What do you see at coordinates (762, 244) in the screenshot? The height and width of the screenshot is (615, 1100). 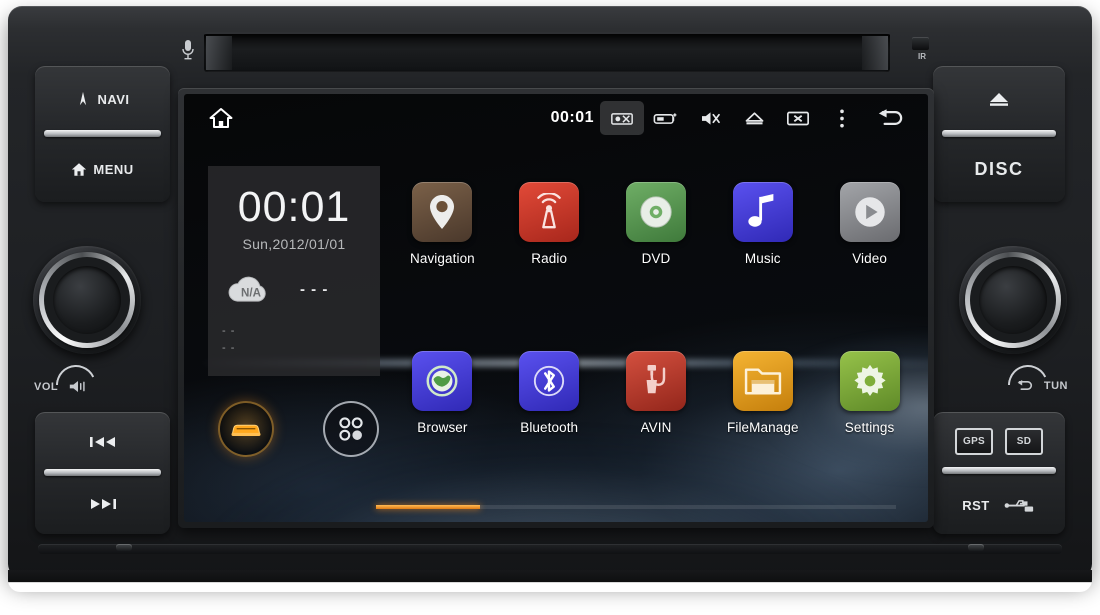 I see `app-music: Music` at bounding box center [762, 244].